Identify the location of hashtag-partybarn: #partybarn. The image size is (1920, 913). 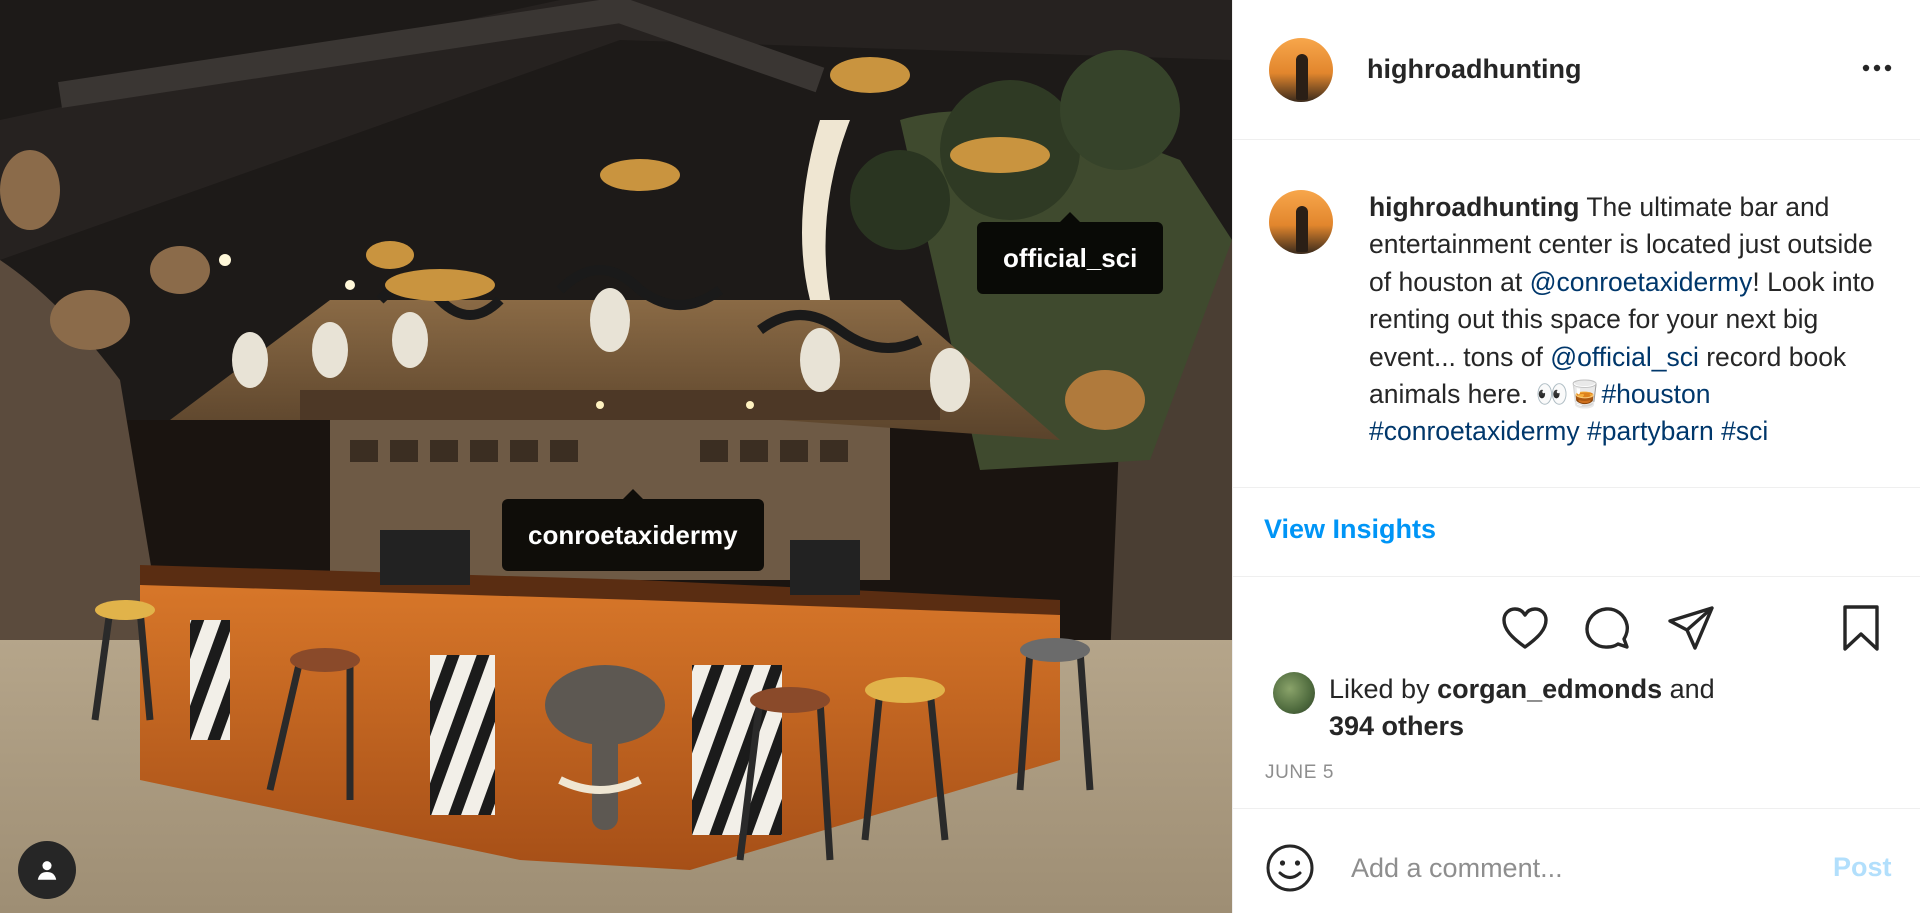
(1650, 431).